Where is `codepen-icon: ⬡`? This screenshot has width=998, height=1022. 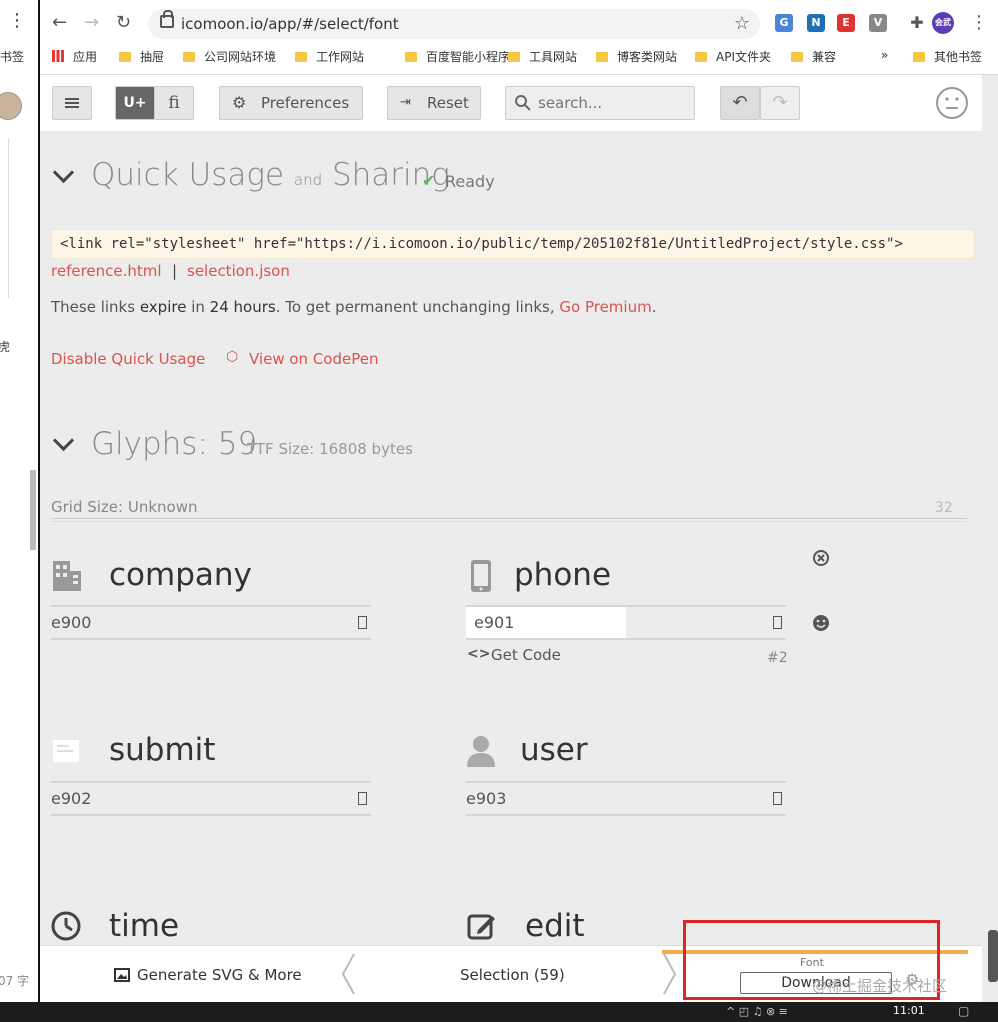 codepen-icon: ⬡ is located at coordinates (232, 357).